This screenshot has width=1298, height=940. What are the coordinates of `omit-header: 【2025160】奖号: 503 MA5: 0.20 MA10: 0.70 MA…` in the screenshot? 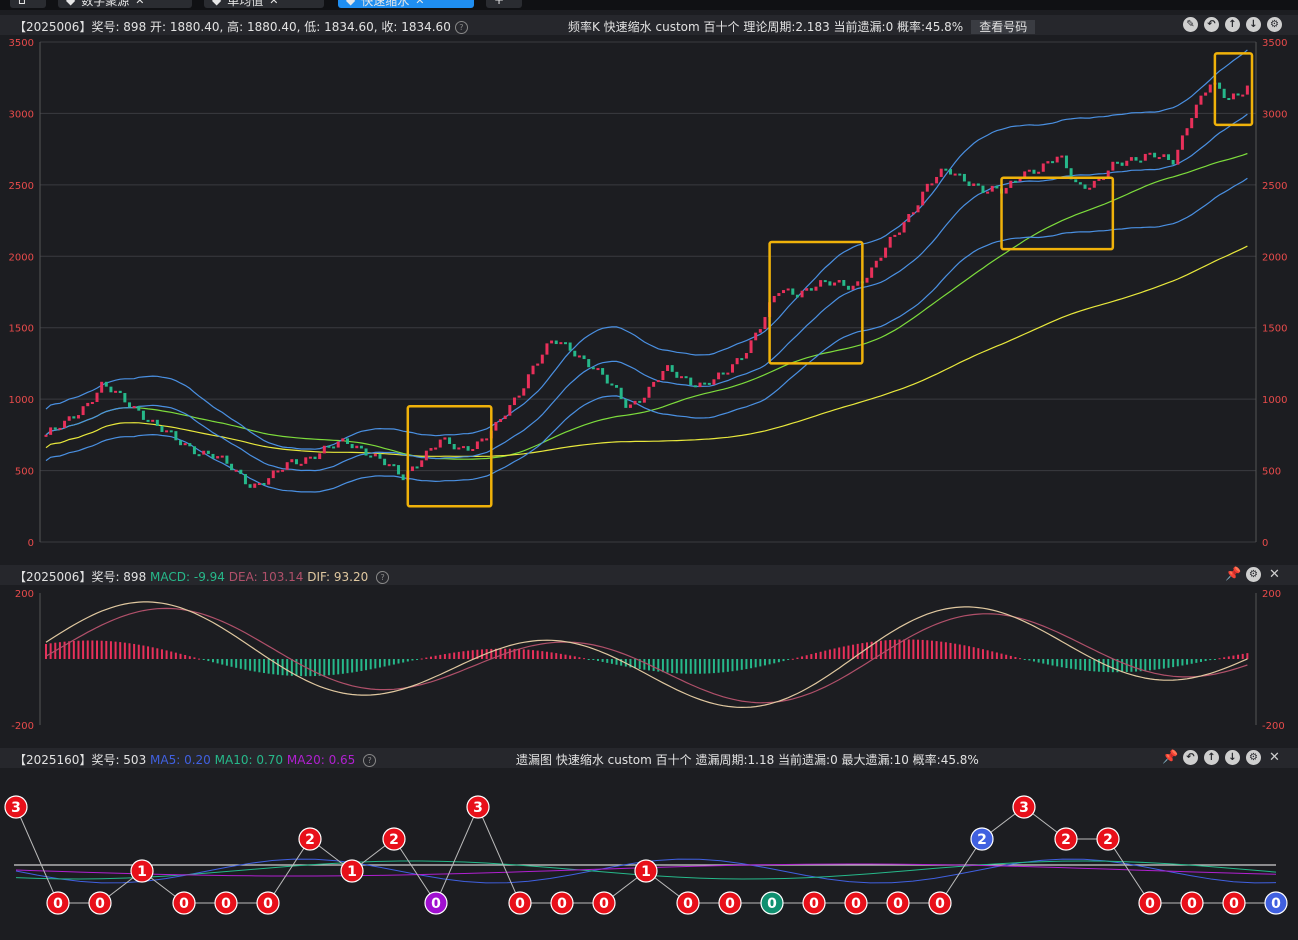 It's located at (649, 758).